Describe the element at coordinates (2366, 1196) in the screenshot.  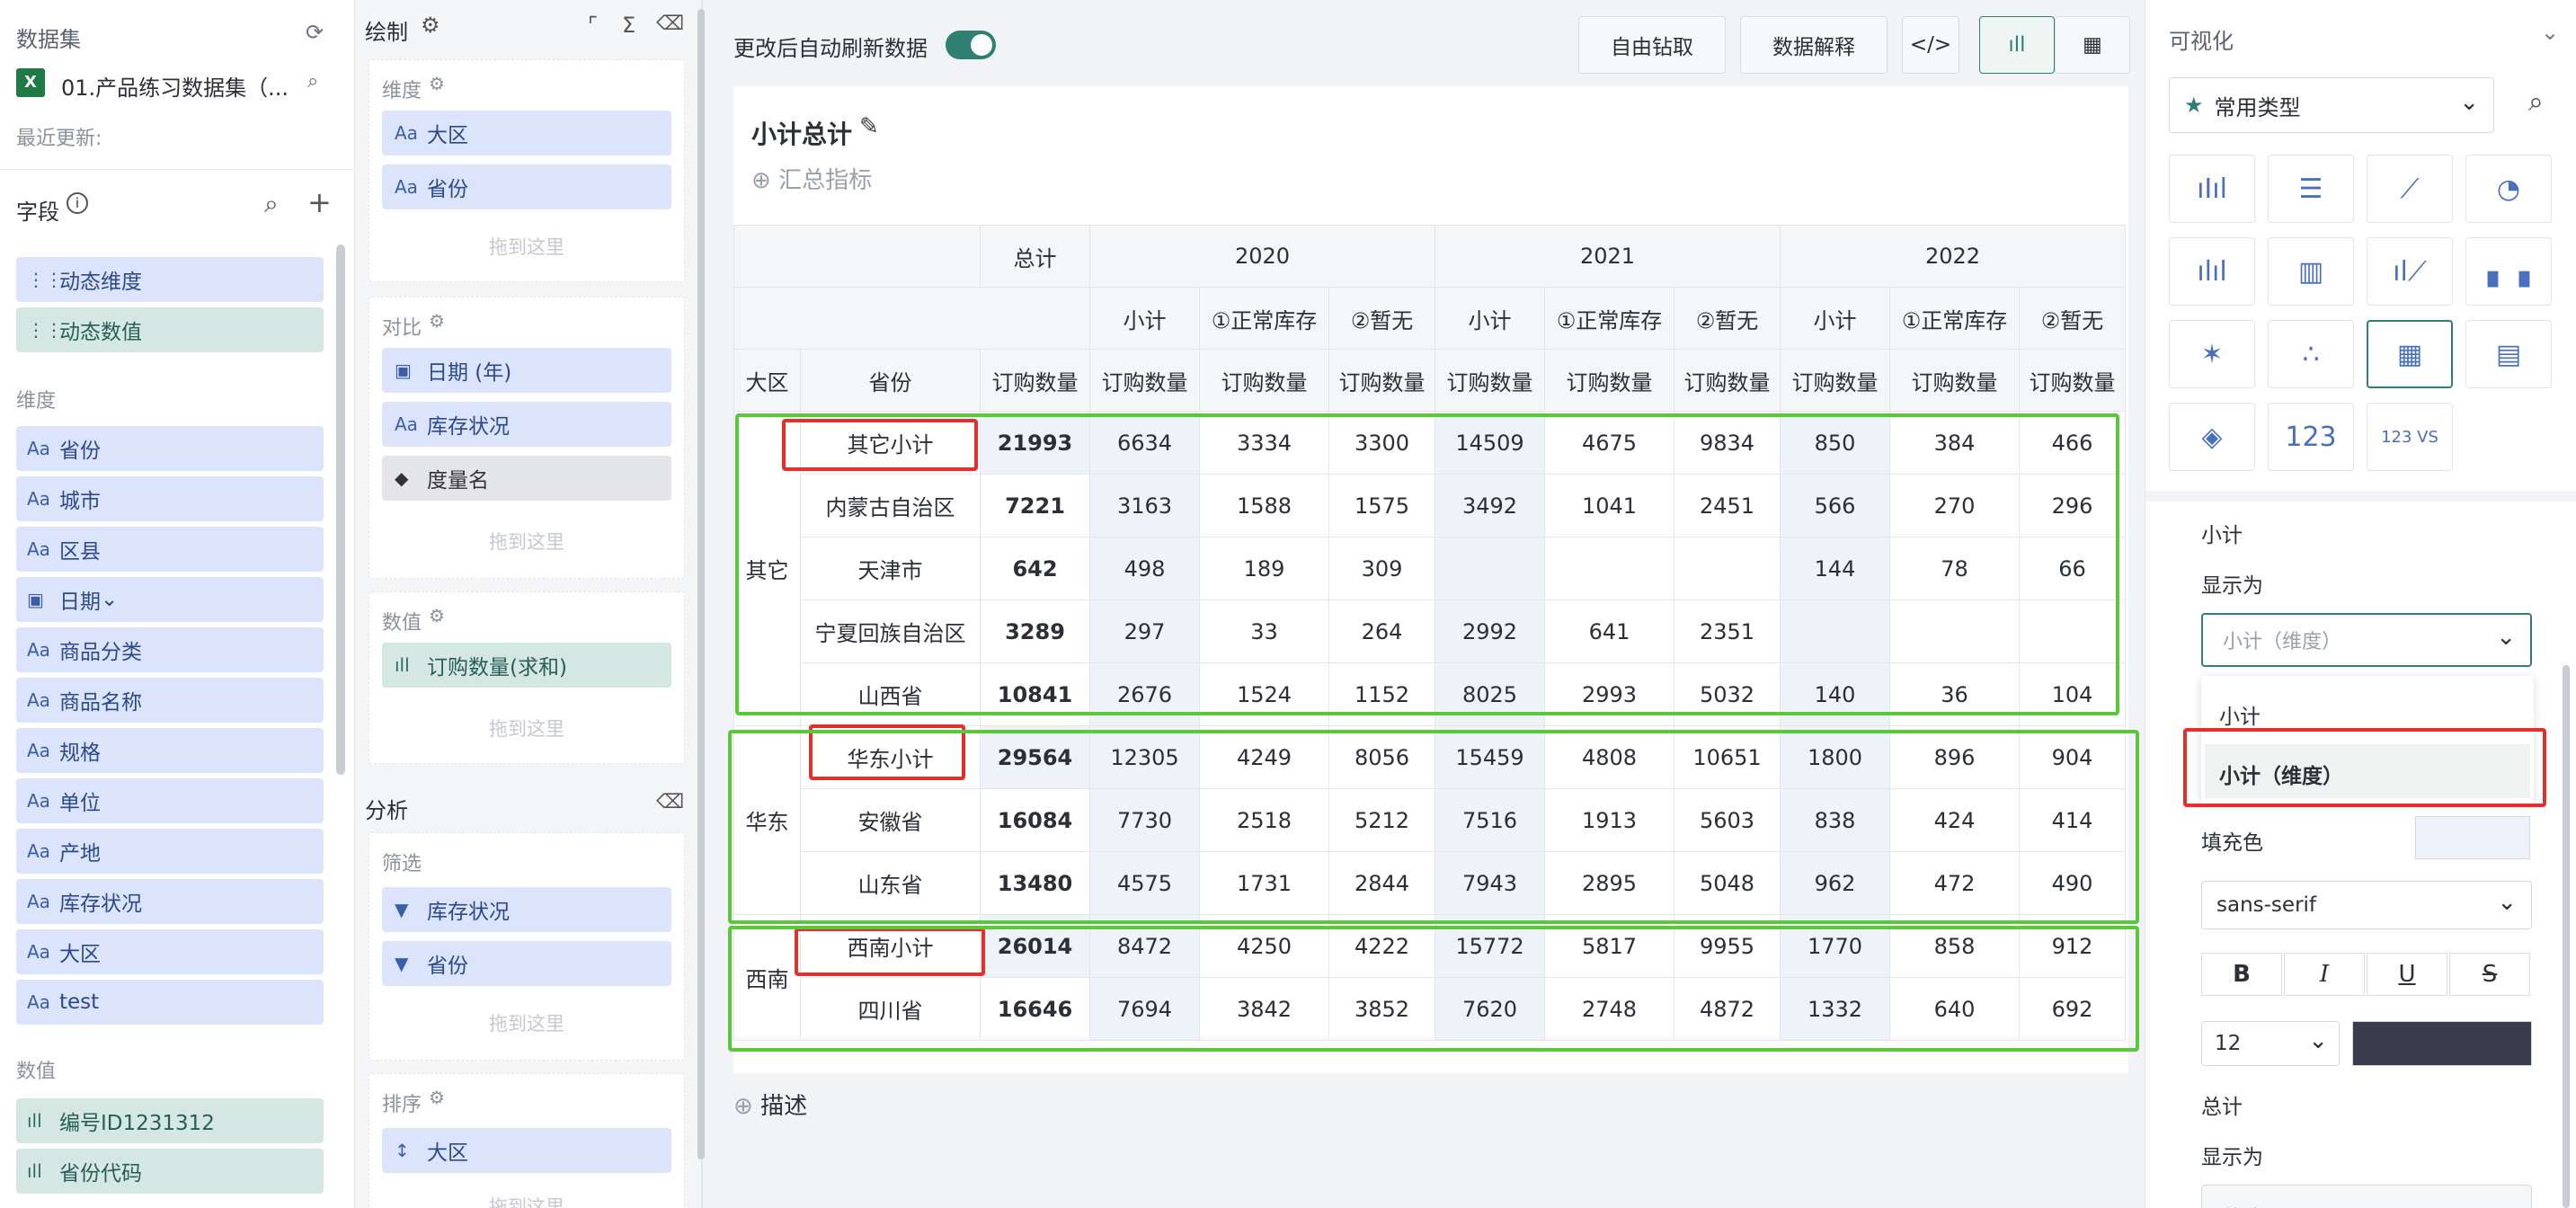
I see `total-display-select: 总计` at that location.